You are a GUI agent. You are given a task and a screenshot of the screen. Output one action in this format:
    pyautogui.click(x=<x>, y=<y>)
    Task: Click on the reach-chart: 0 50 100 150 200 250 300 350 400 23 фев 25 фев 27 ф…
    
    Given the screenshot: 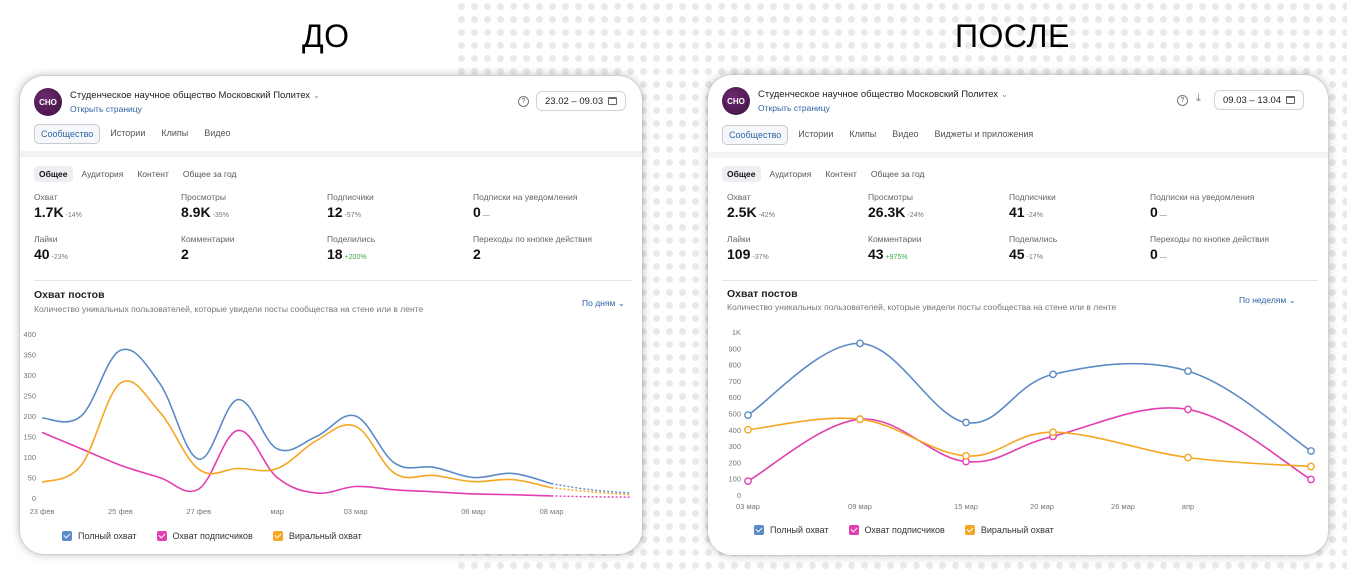 What is the action you would take?
    pyautogui.click(x=327, y=423)
    